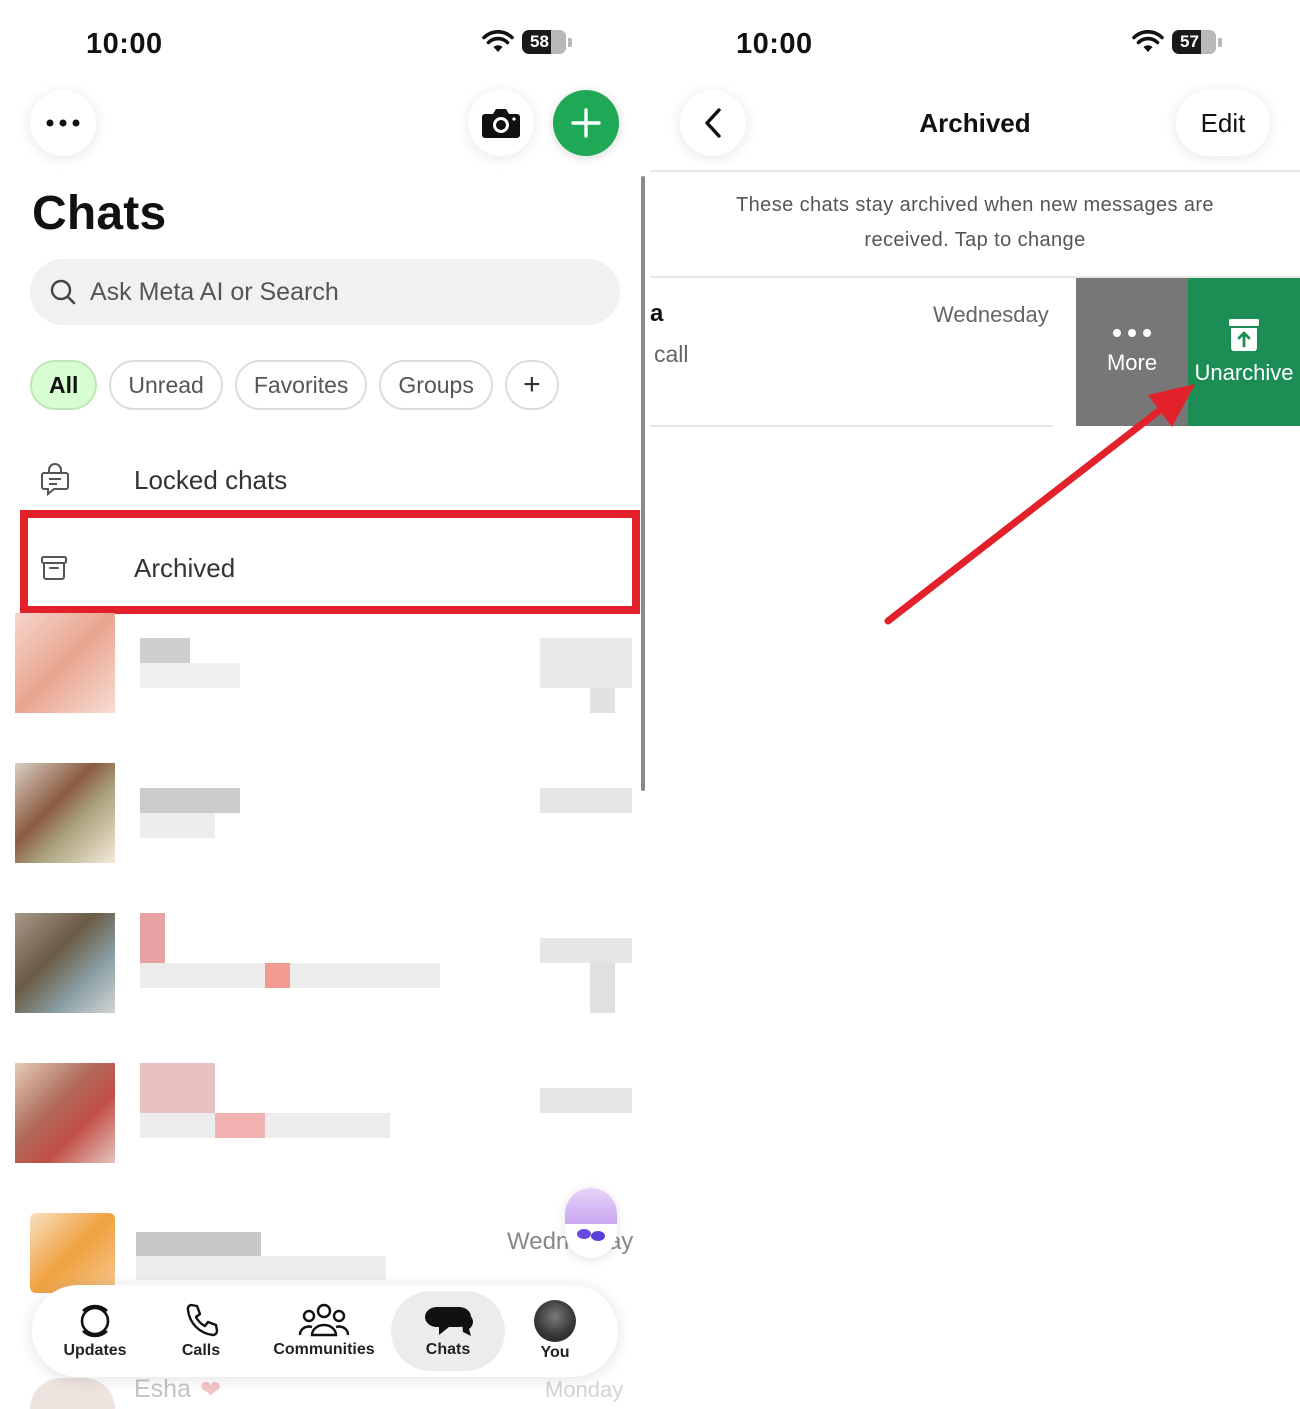 This screenshot has height=1409, width=1300. I want to click on status-icons: 58, so click(527, 42).